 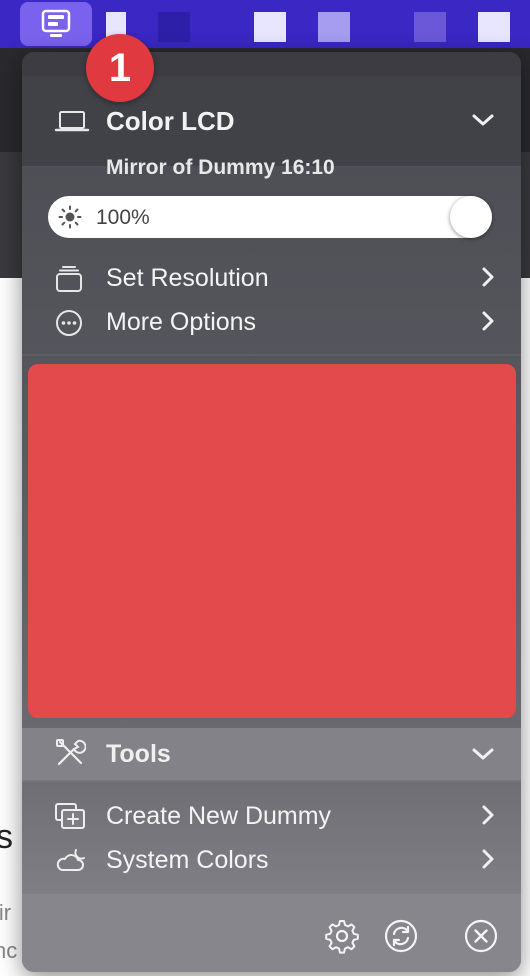 I want to click on menu-item-label: More Options, so click(x=181, y=322).